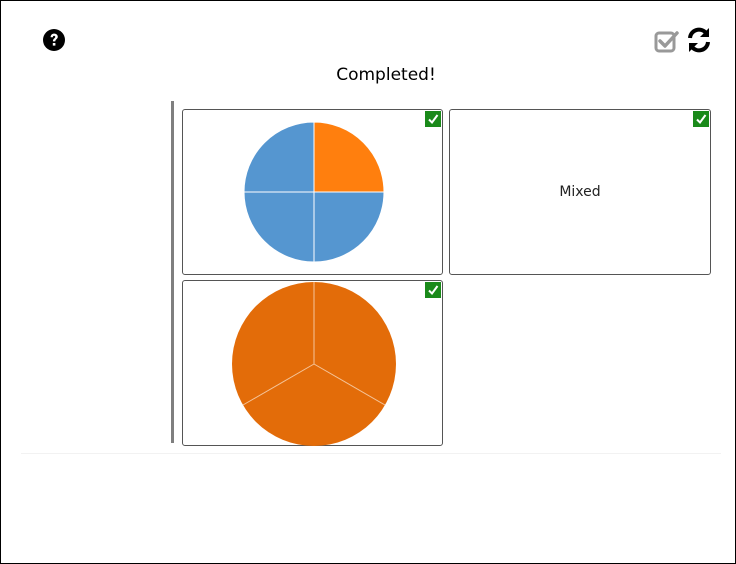 Image resolution: width=736 pixels, height=564 pixels. I want to click on check-answer-icon, so click(667, 41).